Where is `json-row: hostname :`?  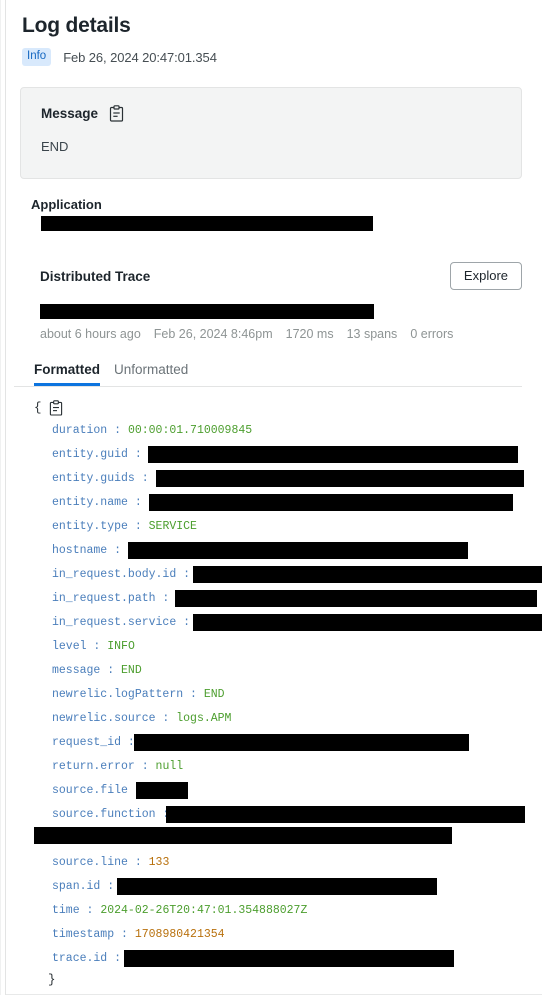
json-row: hostname : is located at coordinates (278, 551).